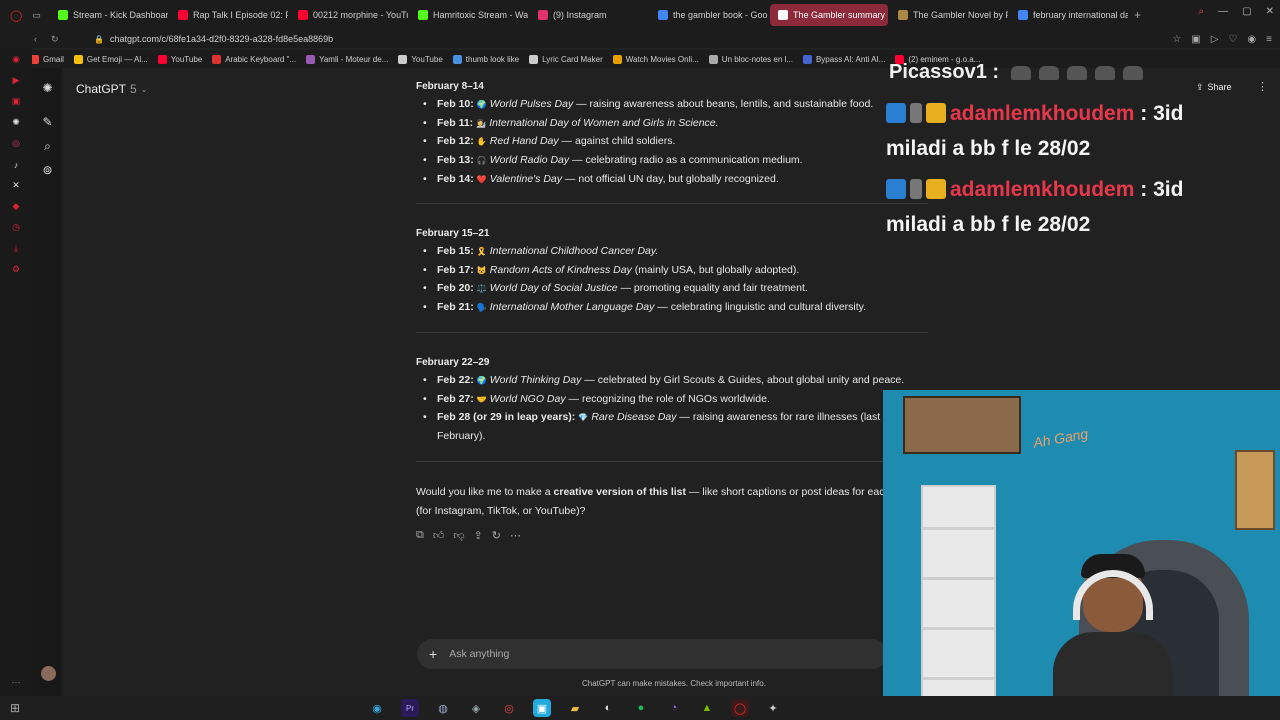  I want to click on browser-tab: Rap Talk I Episode 02: F, so click(229, 15).